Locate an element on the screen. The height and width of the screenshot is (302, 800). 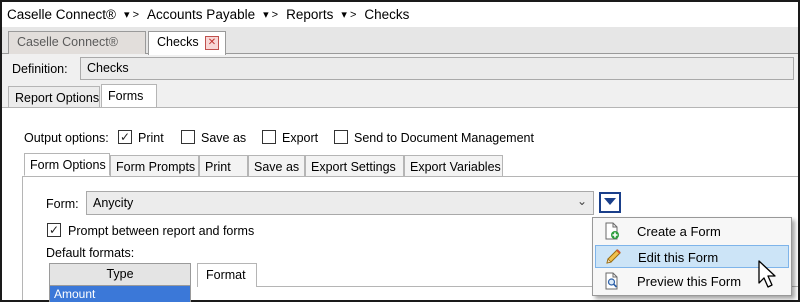
definition-field: Checks is located at coordinates (437, 68).